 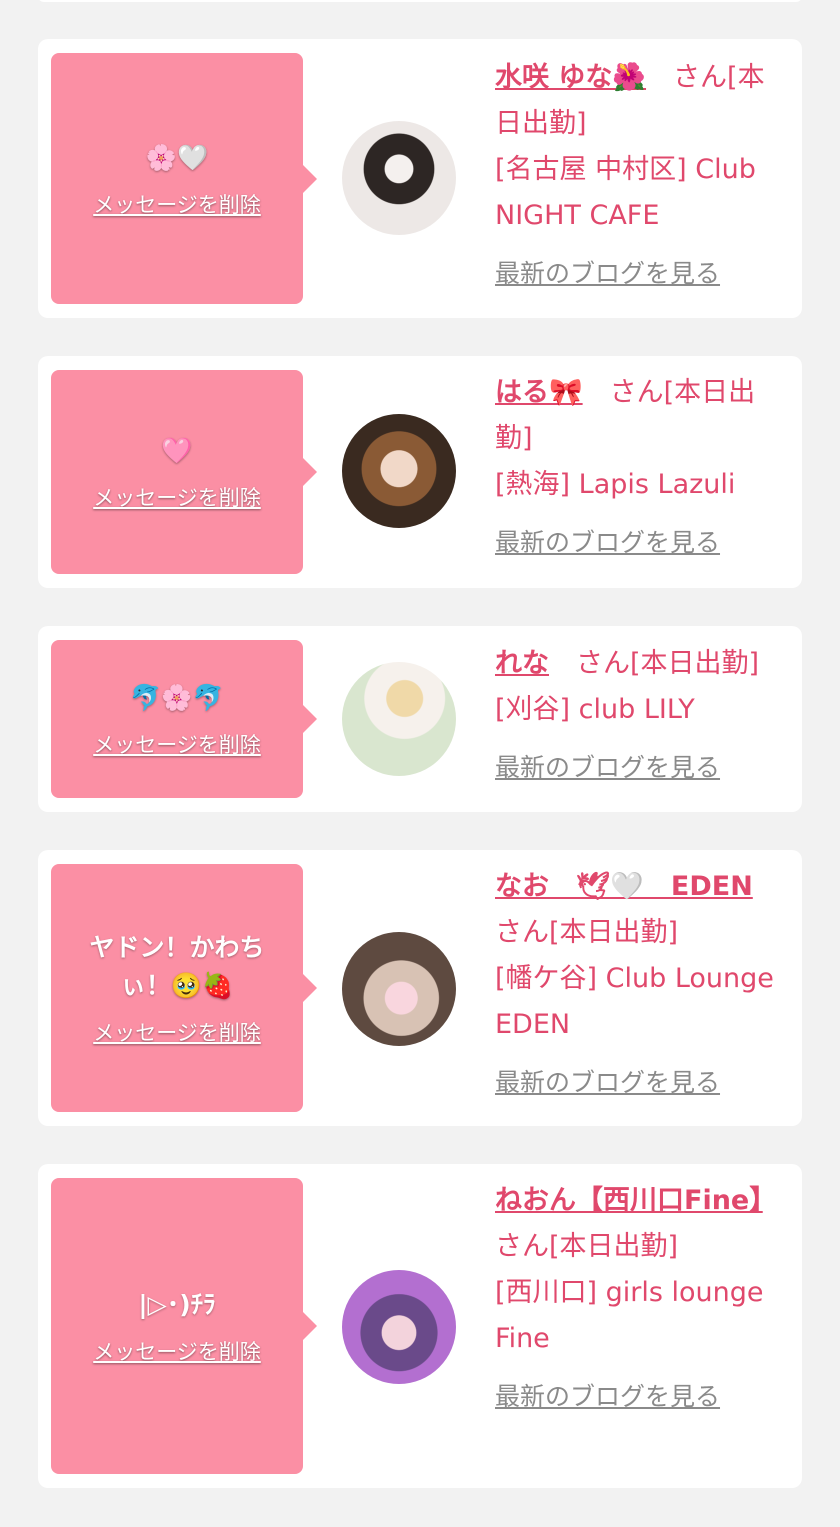 What do you see at coordinates (177, 450) in the screenshot?
I see `message-text: 🩷` at bounding box center [177, 450].